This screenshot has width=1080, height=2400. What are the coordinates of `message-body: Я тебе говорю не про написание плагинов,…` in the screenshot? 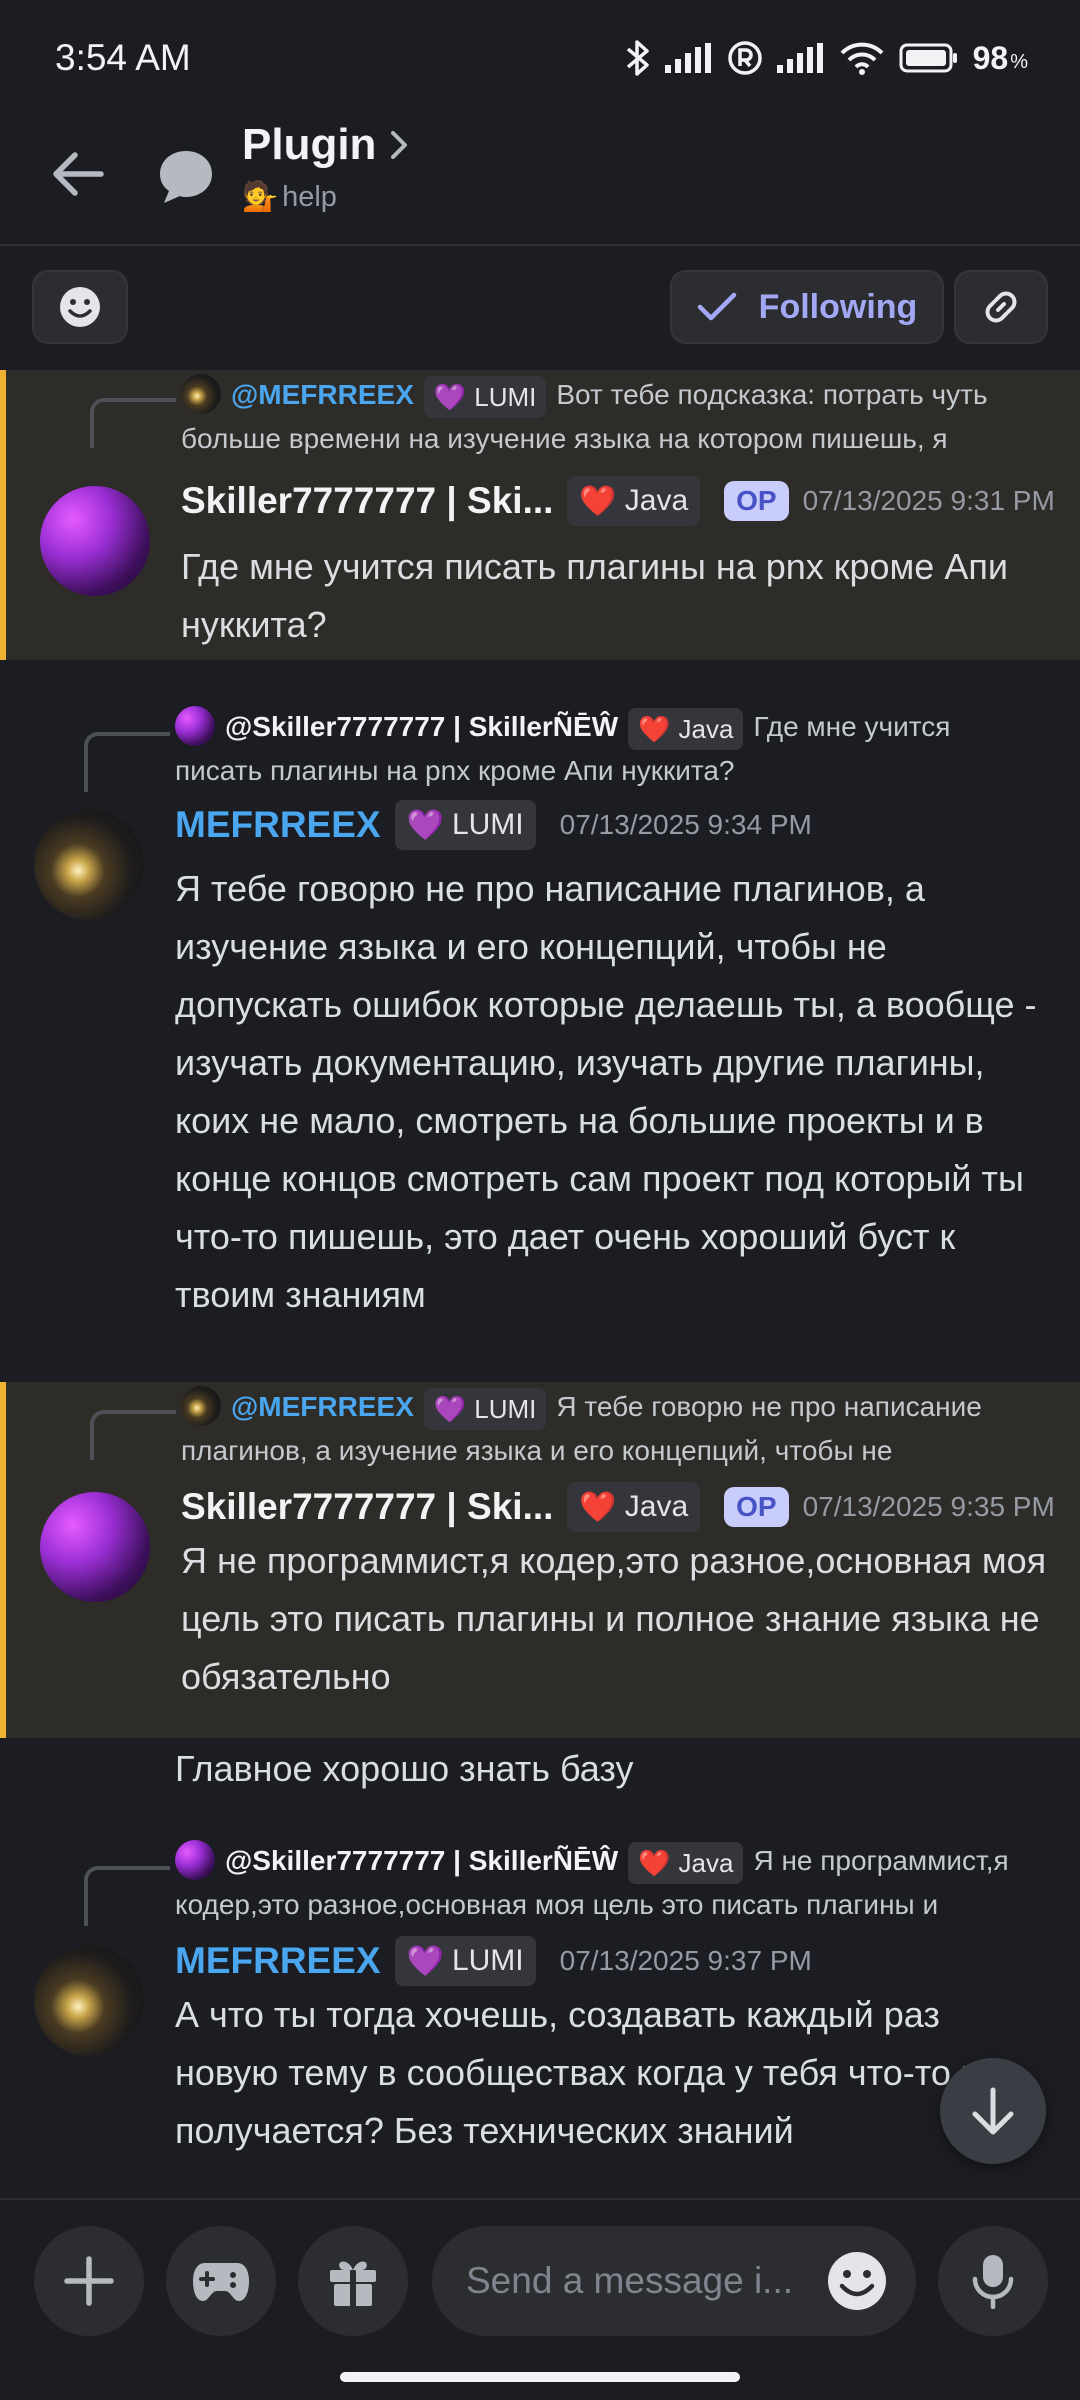 It's located at (606, 1091).